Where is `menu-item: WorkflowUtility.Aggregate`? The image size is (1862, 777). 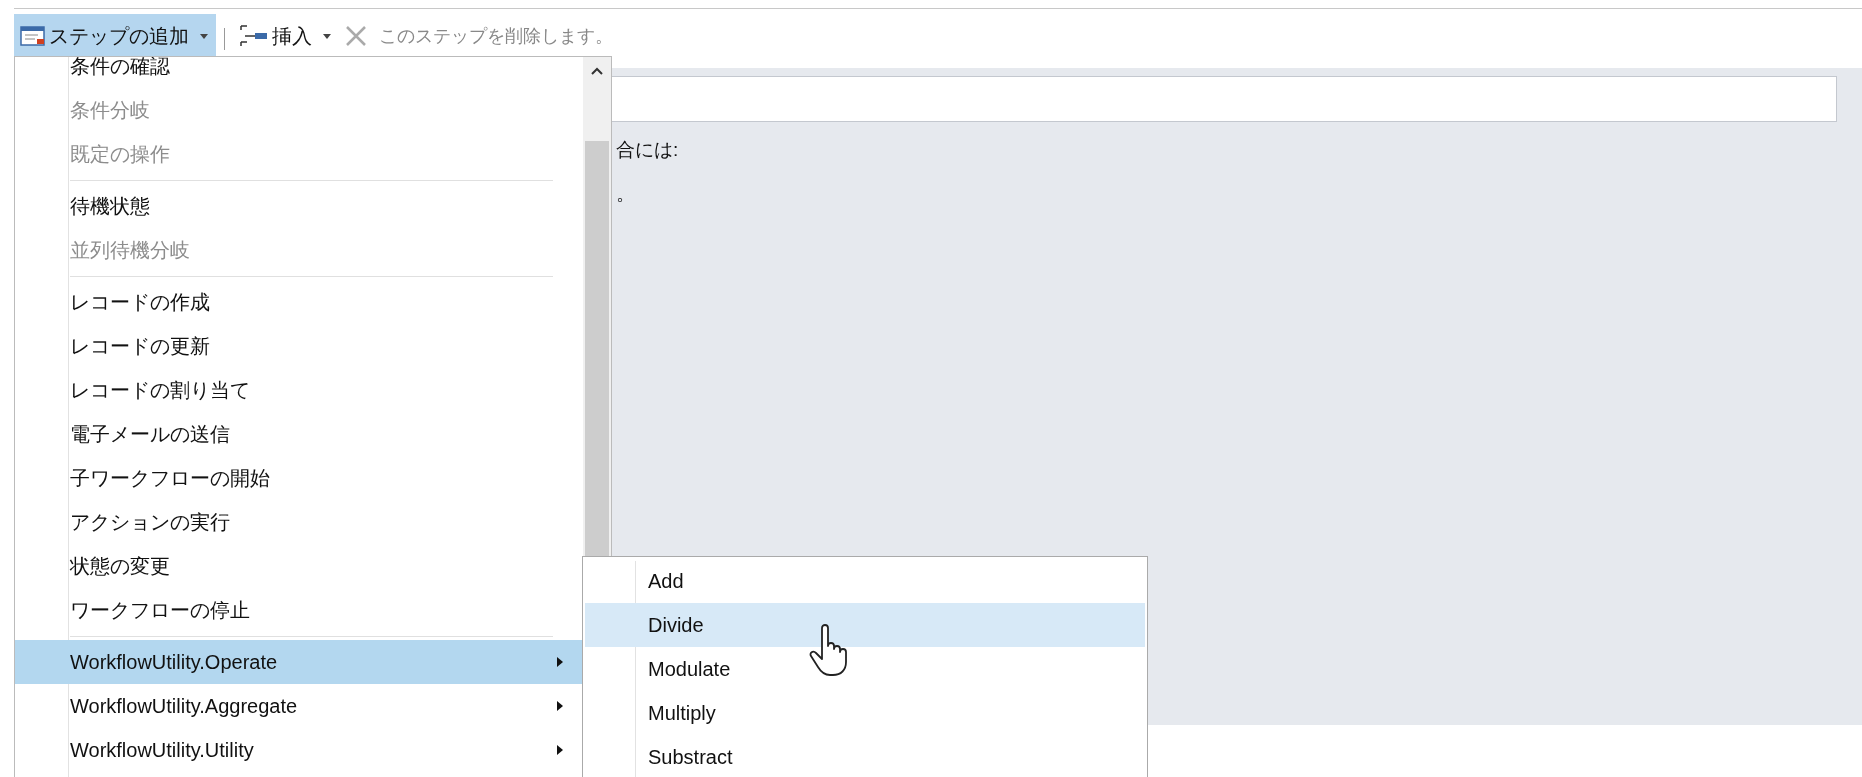
menu-item: WorkflowUtility.Aggregate is located at coordinates (299, 706).